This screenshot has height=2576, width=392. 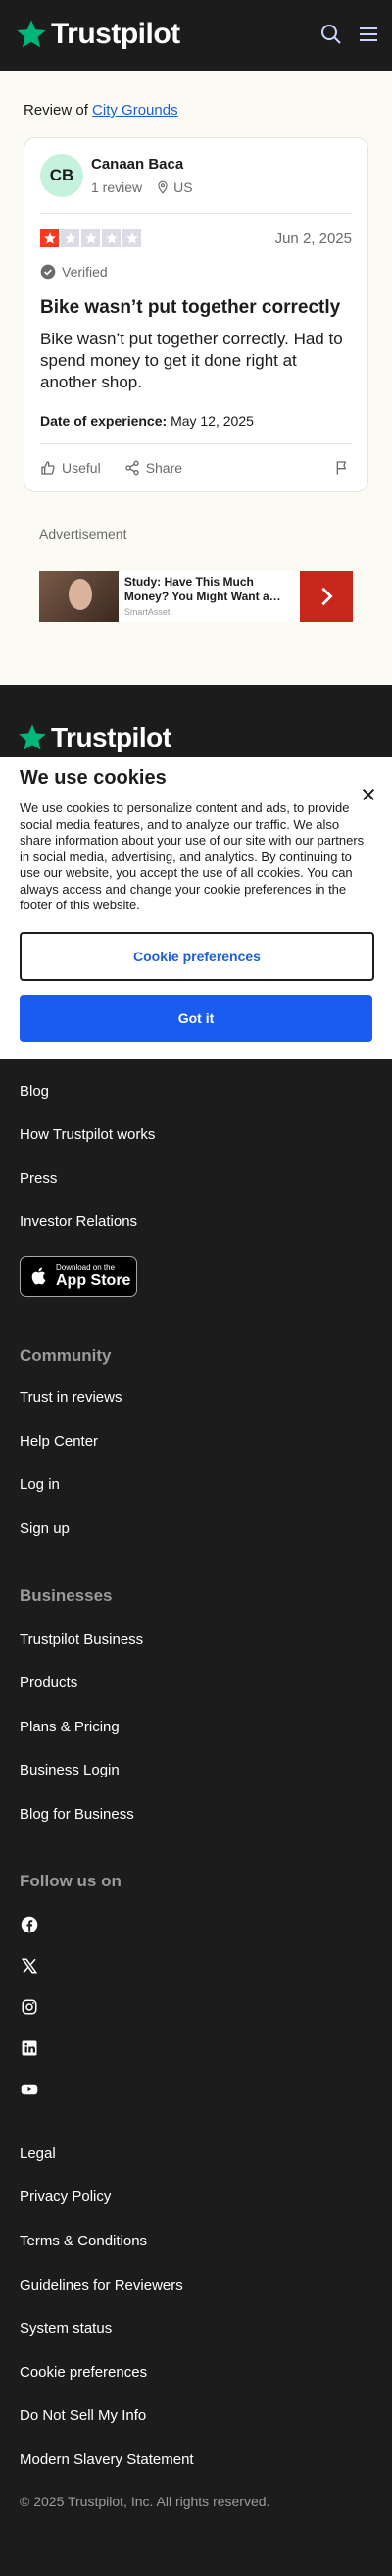 What do you see at coordinates (29, 1924) in the screenshot?
I see `facebook-icon` at bounding box center [29, 1924].